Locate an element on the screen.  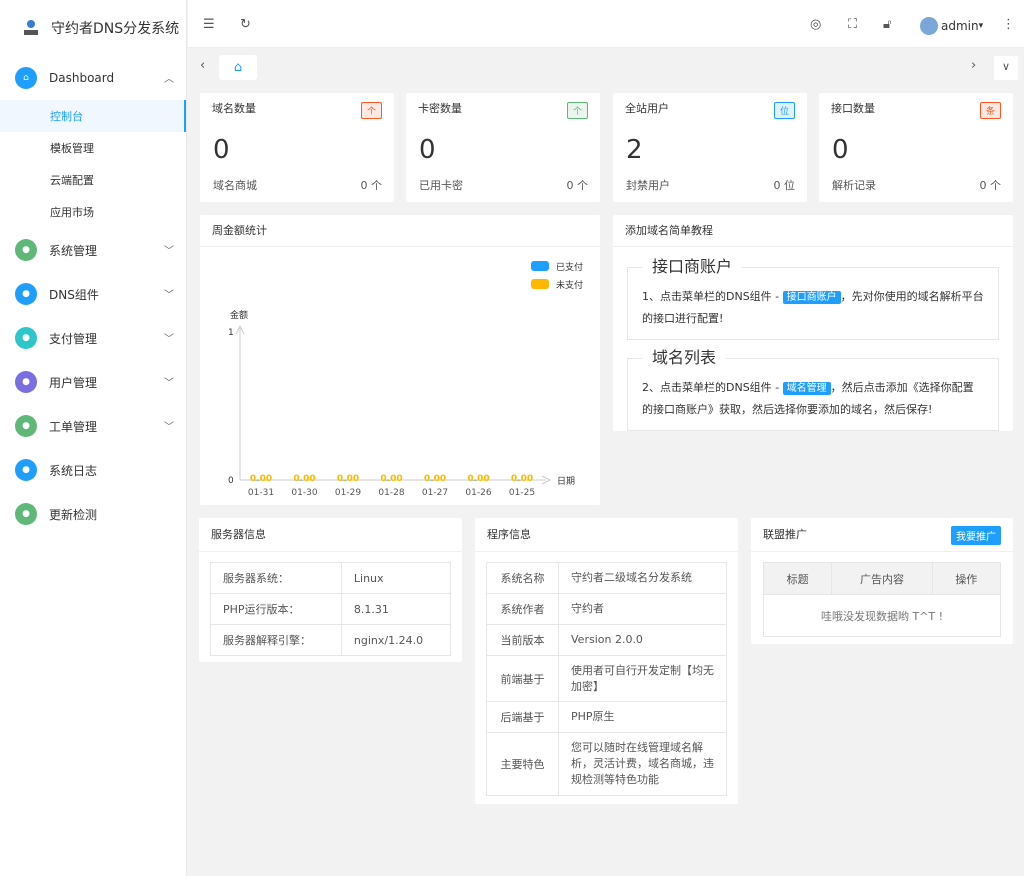
stat-badge: 条 is located at coordinates (990, 110).